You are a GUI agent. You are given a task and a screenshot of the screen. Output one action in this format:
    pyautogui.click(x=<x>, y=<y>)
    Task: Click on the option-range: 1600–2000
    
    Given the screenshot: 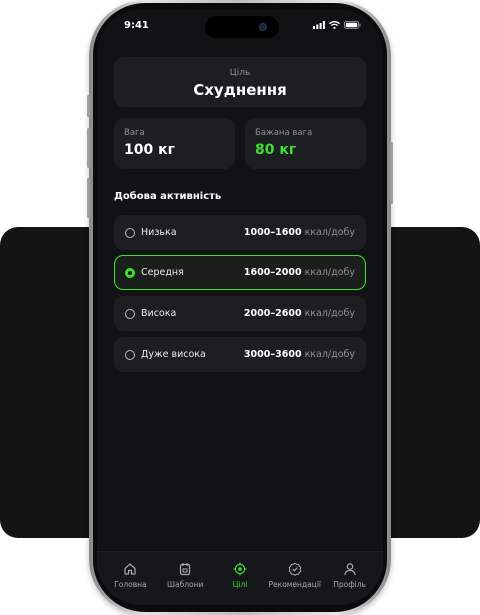 What is the action you would take?
    pyautogui.click(x=272, y=272)
    